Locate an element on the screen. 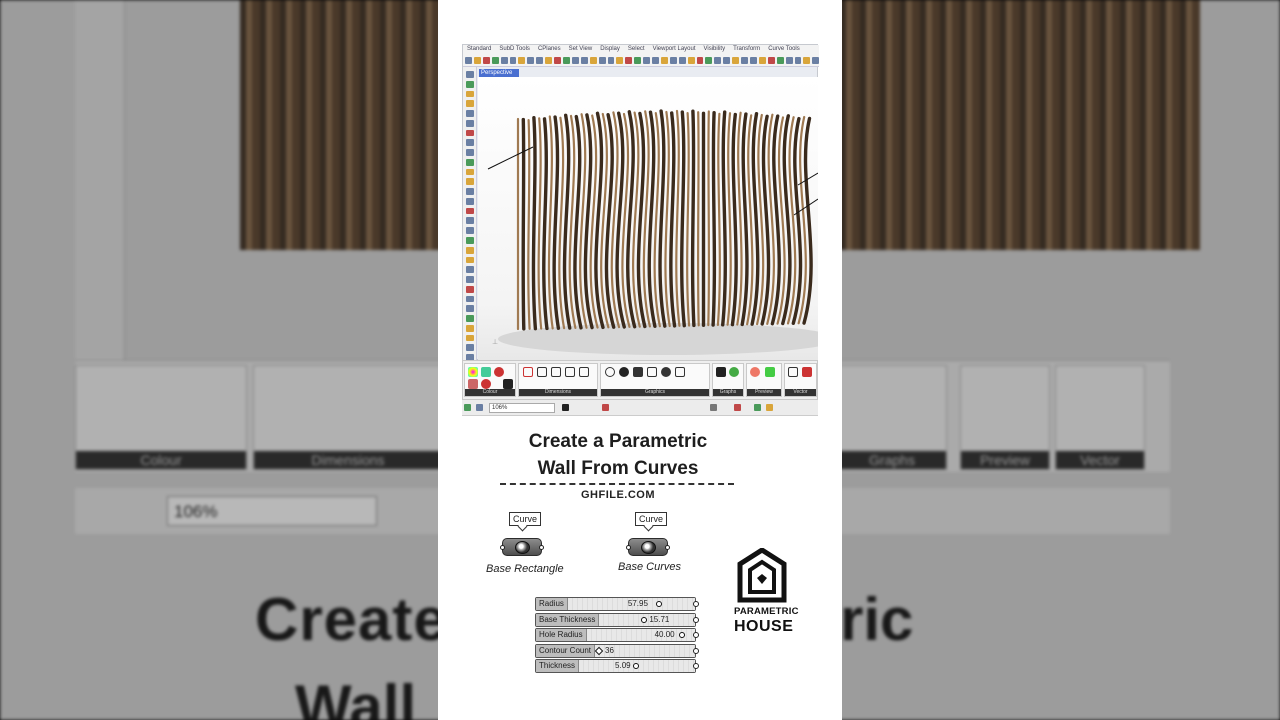 Image resolution: width=1280 pixels, height=720 pixels. tab-curve-tools: Curve Tools is located at coordinates (784, 50).